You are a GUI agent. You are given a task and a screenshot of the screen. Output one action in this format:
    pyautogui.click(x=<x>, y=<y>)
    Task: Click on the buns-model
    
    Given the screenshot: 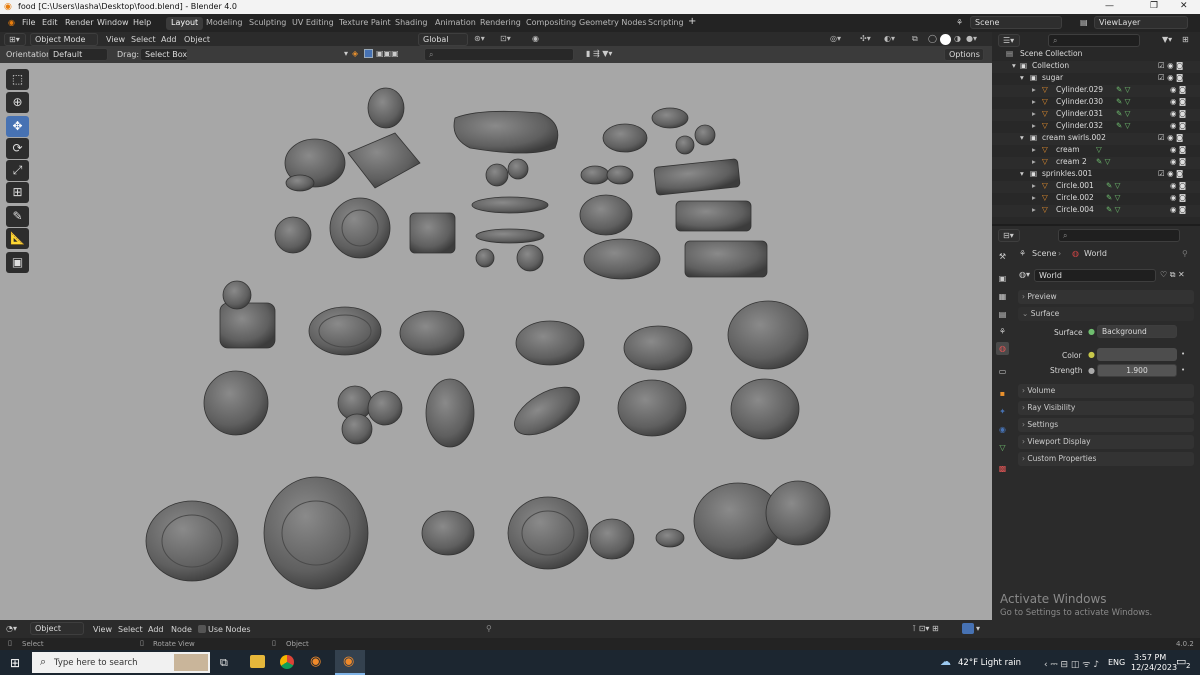 What is the action you would take?
    pyautogui.click(x=606, y=215)
    